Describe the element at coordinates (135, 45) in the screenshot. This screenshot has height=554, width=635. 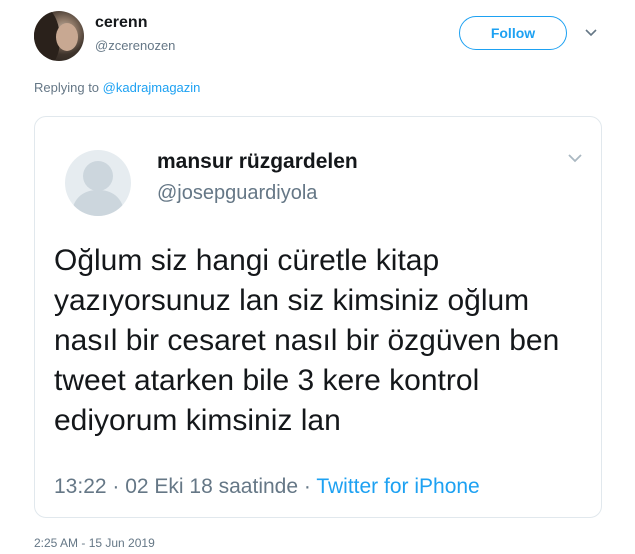
I see `author-handle: @zcerenozen` at that location.